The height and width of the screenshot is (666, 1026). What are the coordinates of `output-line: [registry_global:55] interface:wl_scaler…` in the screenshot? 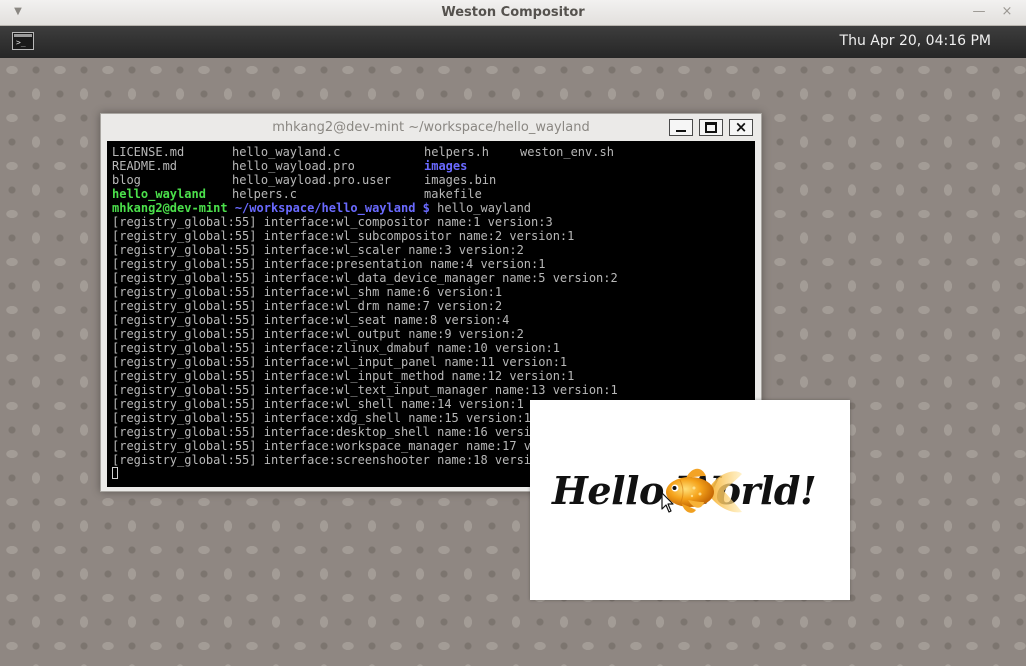 It's located at (318, 250).